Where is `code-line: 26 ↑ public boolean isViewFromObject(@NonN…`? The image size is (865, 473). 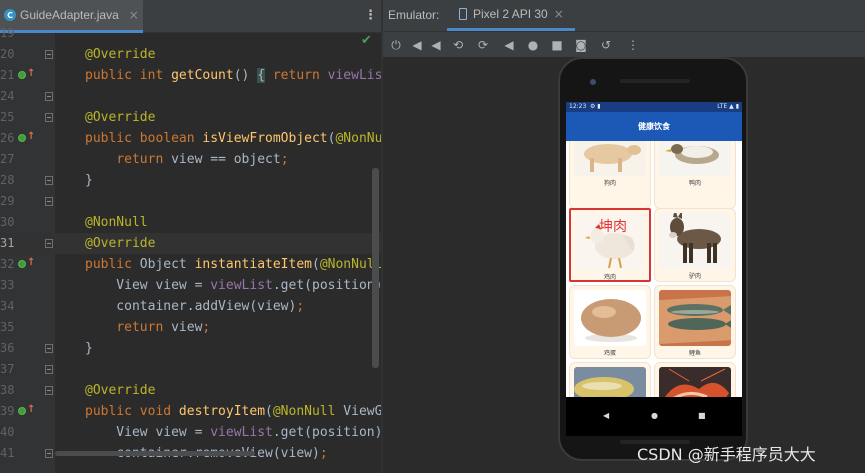 code-line: 26 ↑ public boolean isViewFromObject(@NonN… is located at coordinates (190, 138).